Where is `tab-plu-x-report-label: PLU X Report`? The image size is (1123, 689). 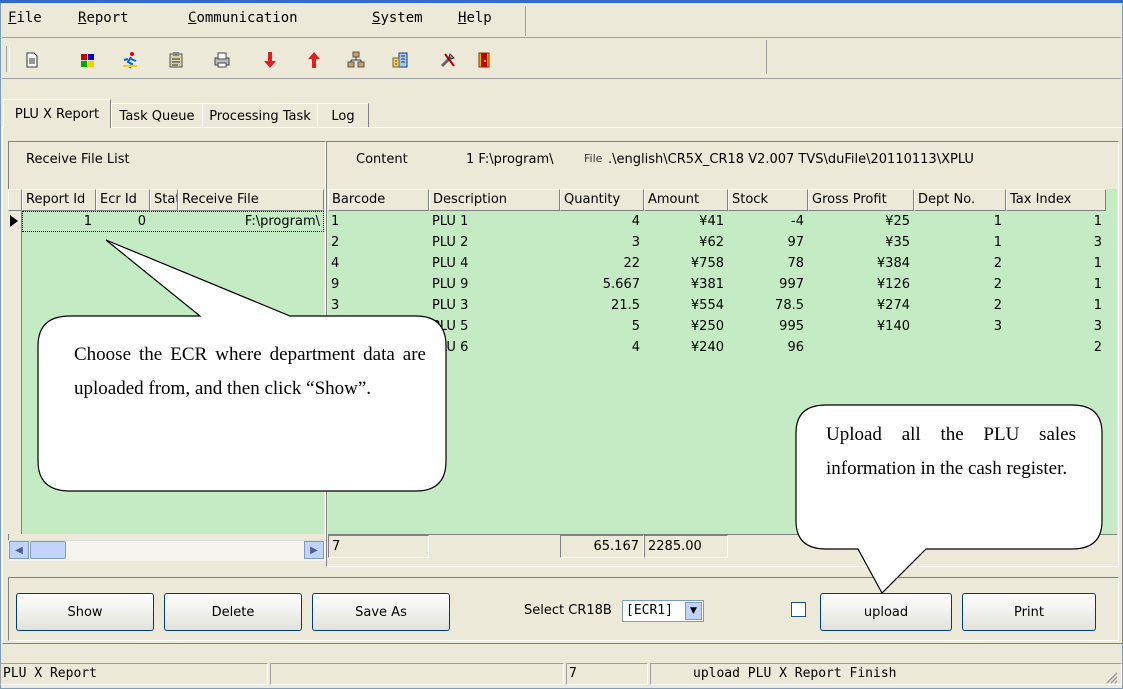 tab-plu-x-report-label: PLU X Report is located at coordinates (57, 114).